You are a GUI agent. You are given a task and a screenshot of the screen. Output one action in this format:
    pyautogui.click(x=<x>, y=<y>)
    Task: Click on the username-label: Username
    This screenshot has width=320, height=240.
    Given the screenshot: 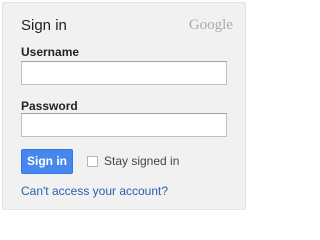 What is the action you would take?
    pyautogui.click(x=50, y=52)
    